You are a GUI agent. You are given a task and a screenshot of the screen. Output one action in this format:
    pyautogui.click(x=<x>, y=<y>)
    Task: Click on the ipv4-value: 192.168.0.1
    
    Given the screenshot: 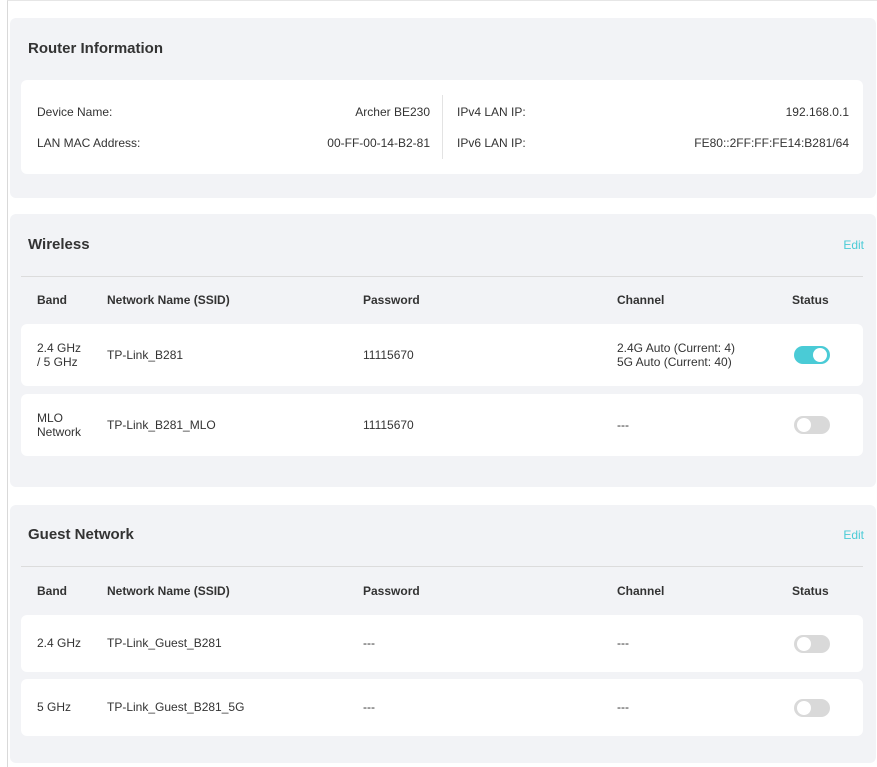 What is the action you would take?
    pyautogui.click(x=817, y=112)
    